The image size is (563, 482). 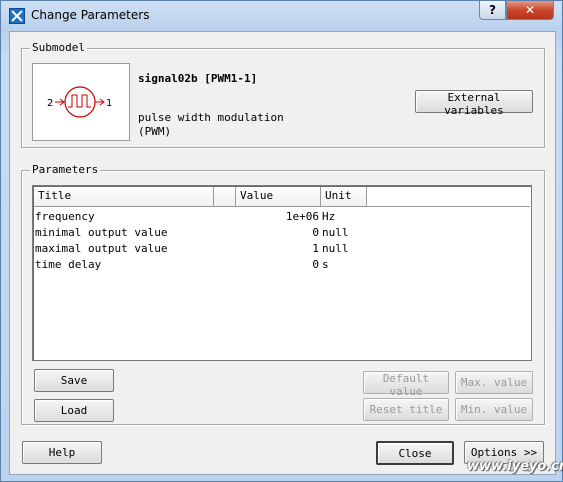 What do you see at coordinates (315, 248) in the screenshot?
I see `row-value: 1` at bounding box center [315, 248].